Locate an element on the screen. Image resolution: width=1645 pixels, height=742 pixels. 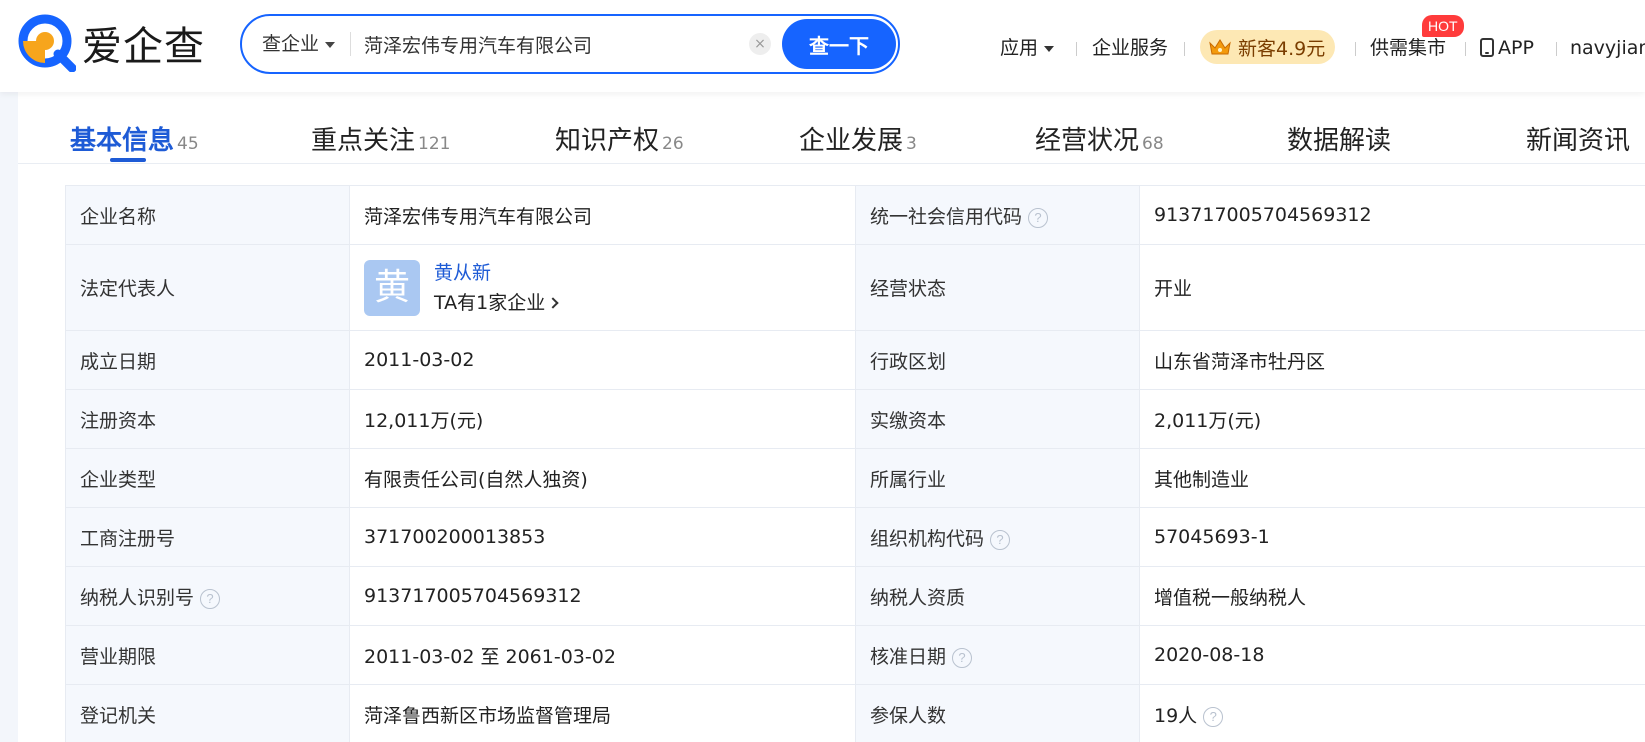
nav-app-label: APP is located at coordinates (1516, 48).